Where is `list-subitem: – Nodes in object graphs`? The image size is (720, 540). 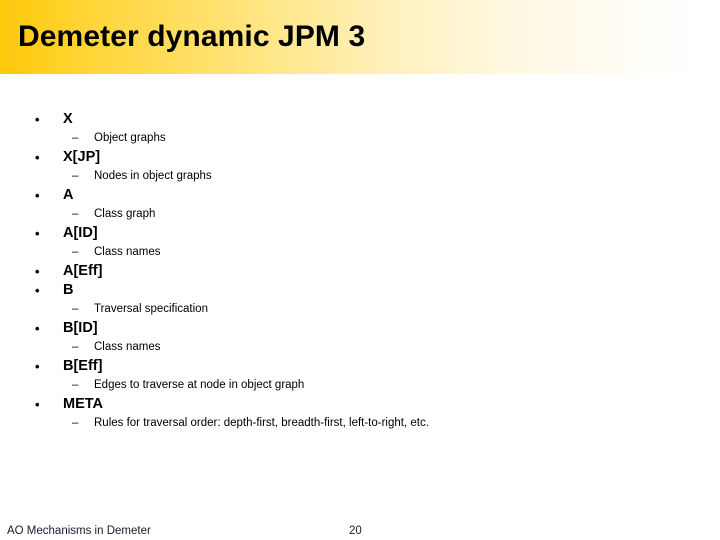 list-subitem: – Nodes in object graphs is located at coordinates (360, 176).